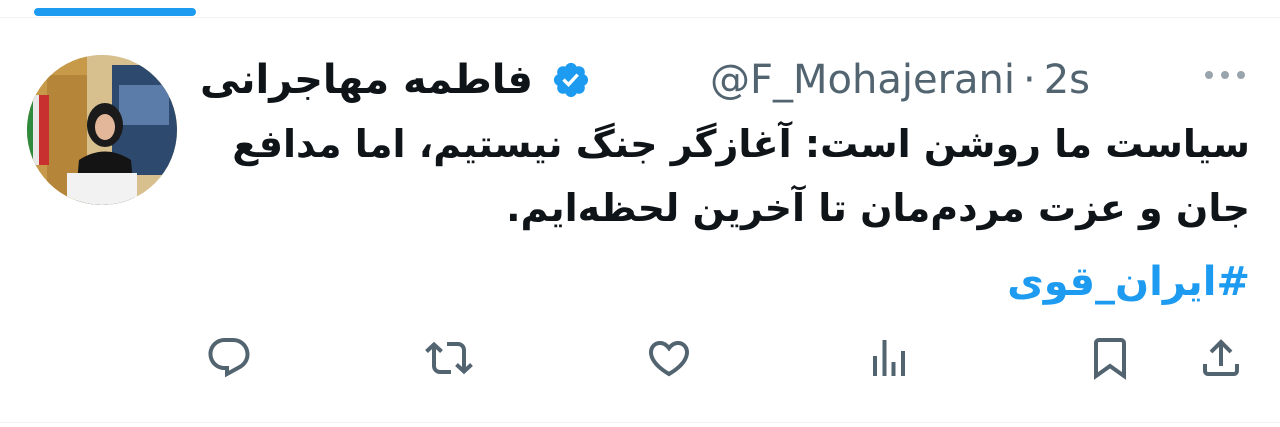  I want to click on share-button, so click(1221, 358).